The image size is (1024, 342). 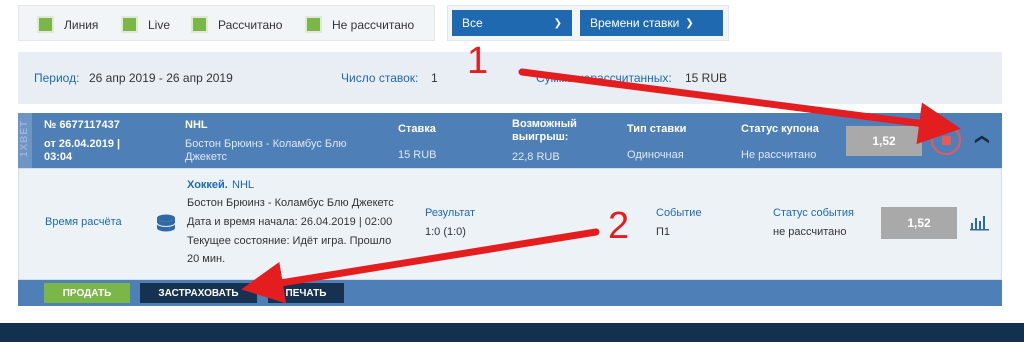 I want to click on sell-button: ПРОДАТЬ, so click(x=87, y=293).